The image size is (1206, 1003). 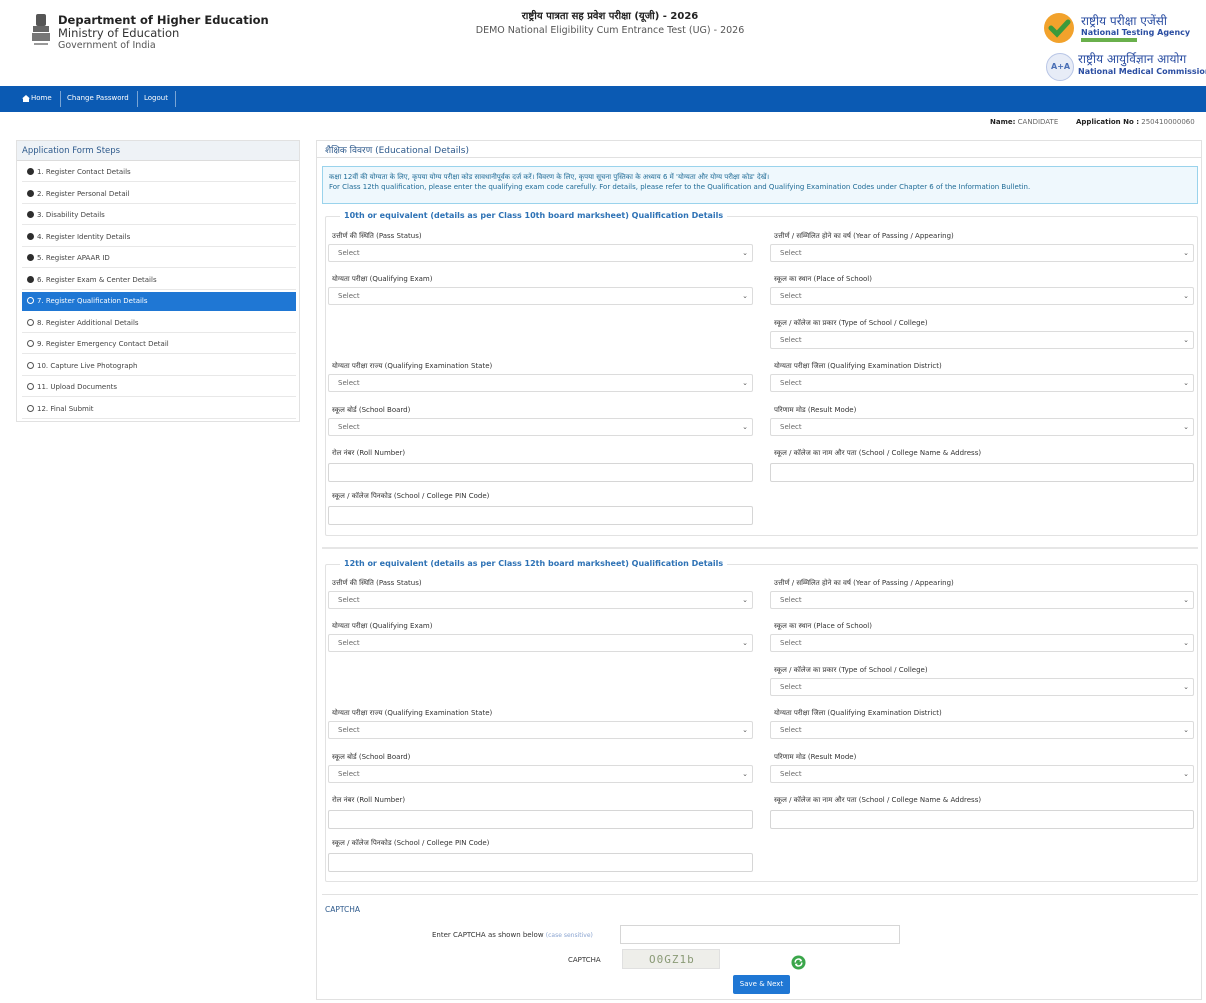 I want to click on captcha-label: CAPTCHA, so click(x=584, y=960).